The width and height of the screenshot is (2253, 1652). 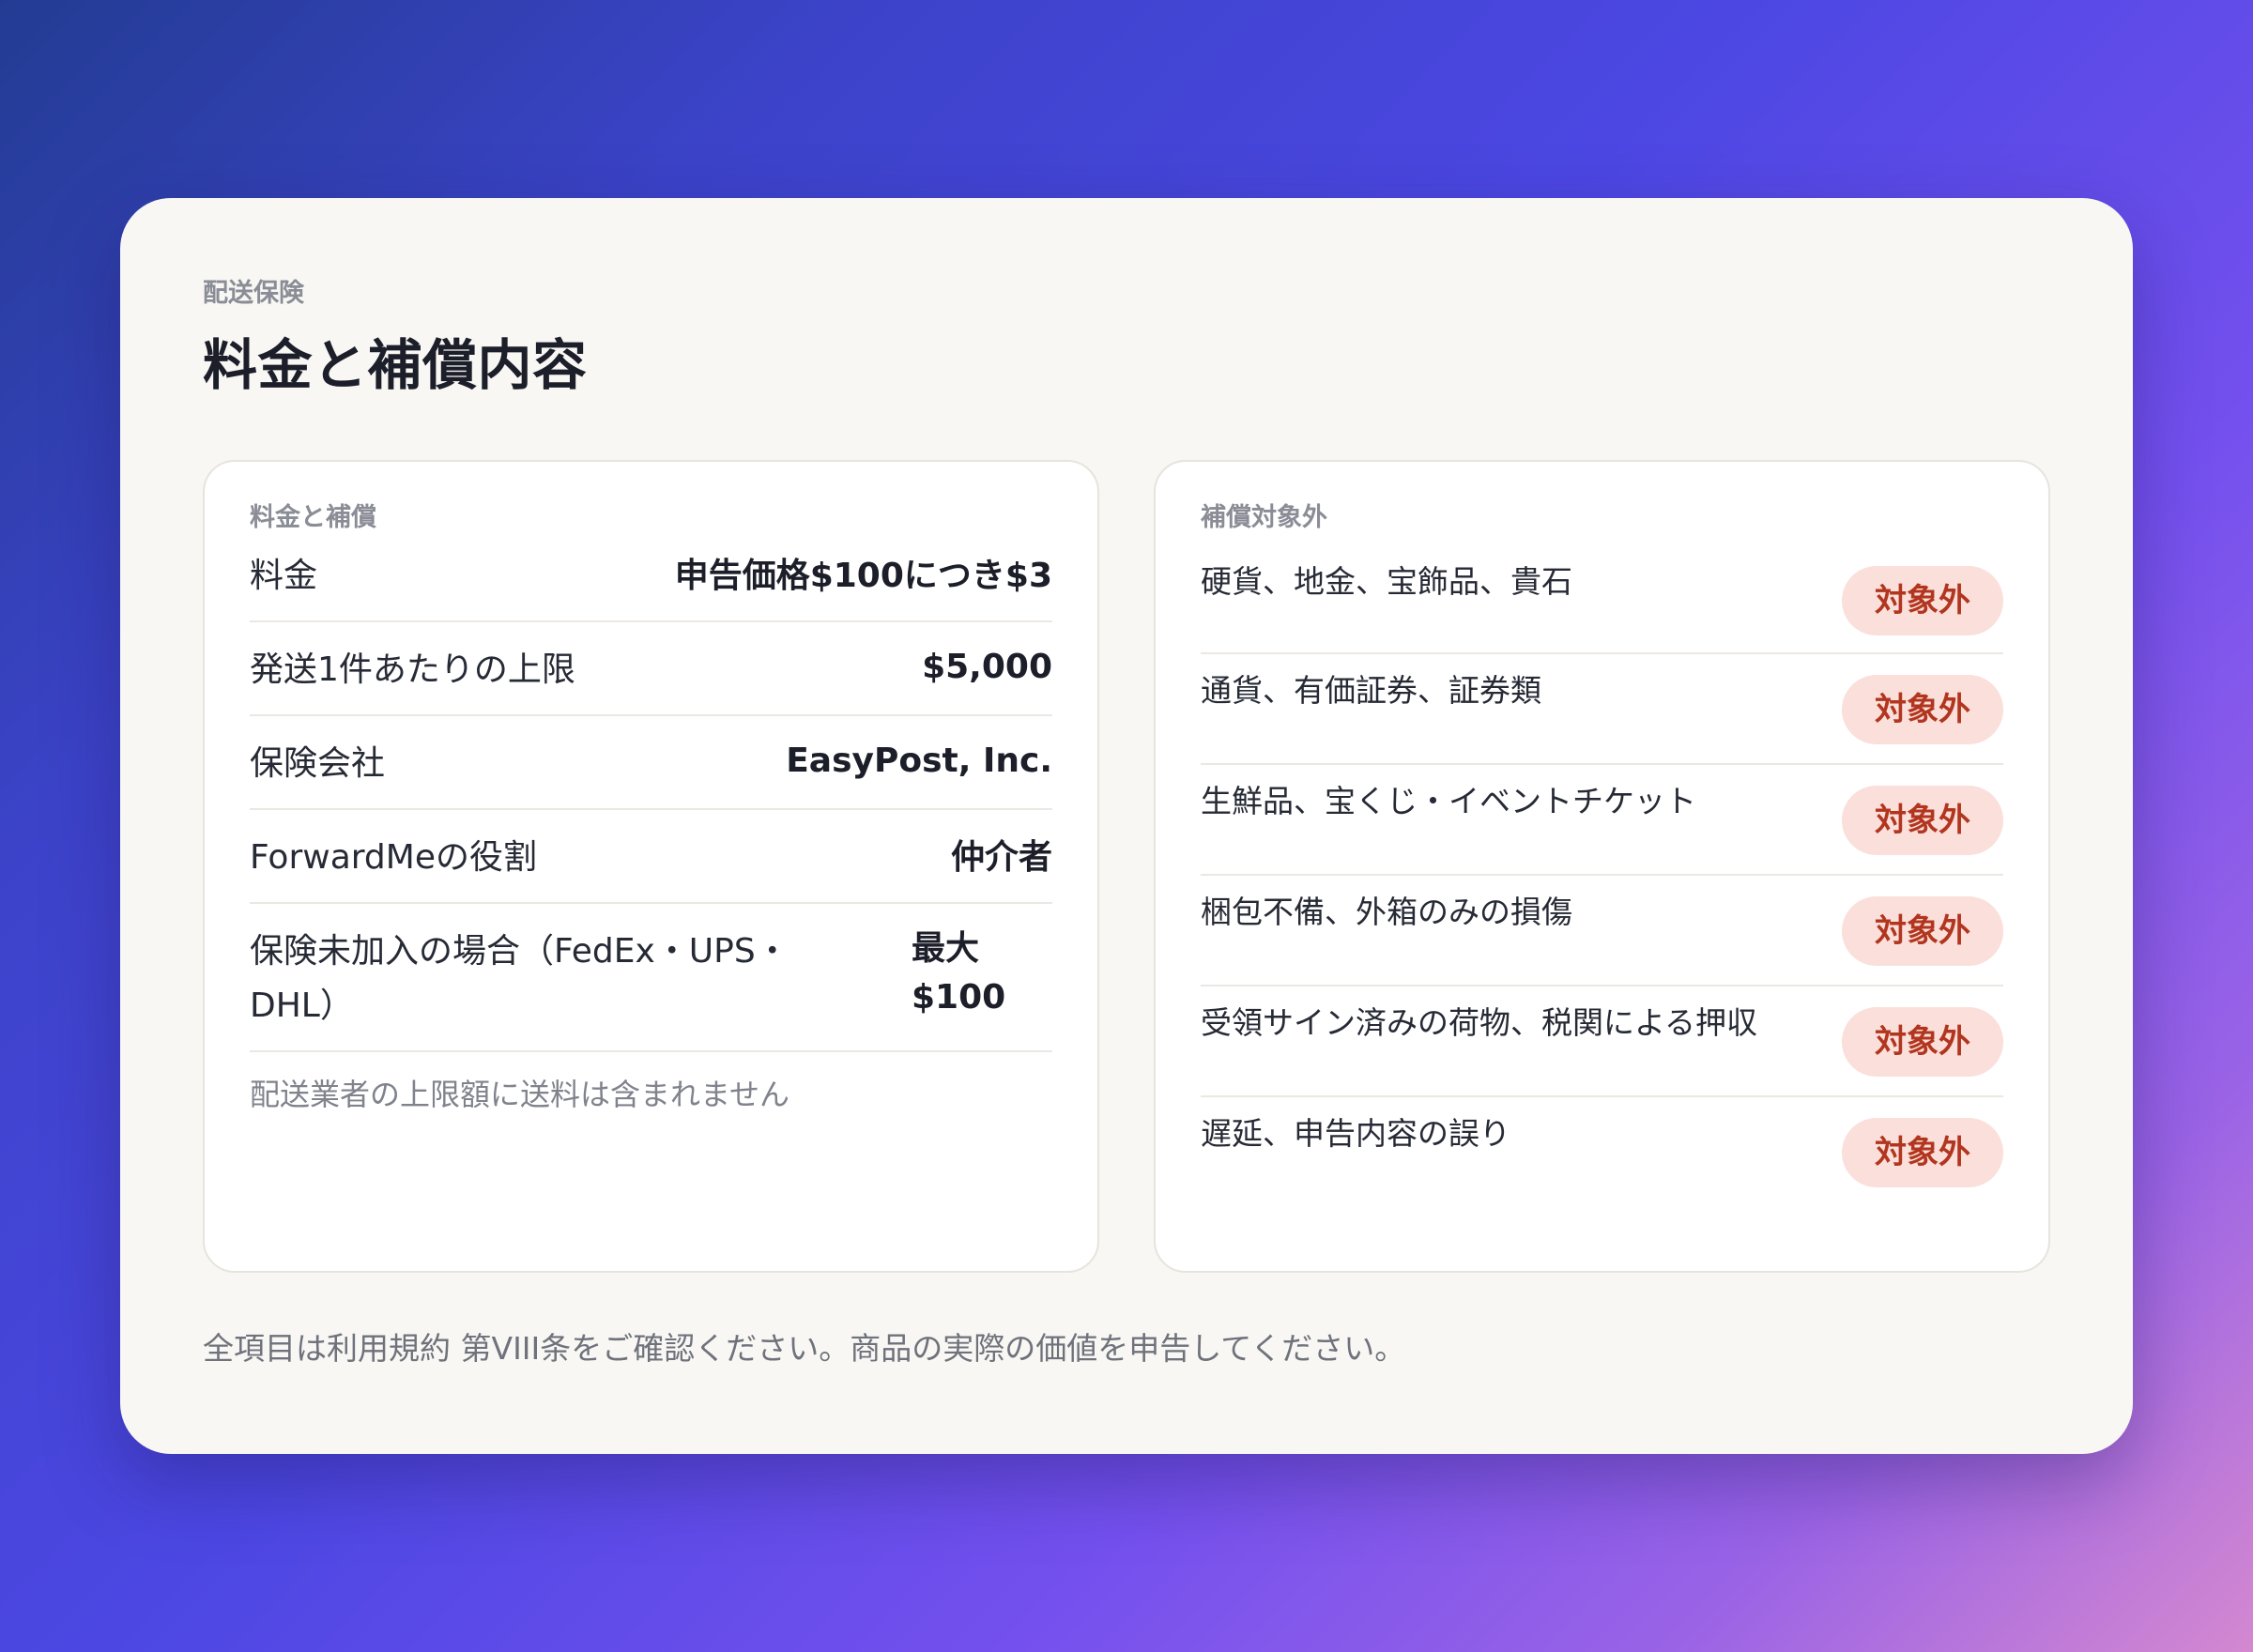 I want to click on coverage-row-uninsured: 保険未加入の場合（FedEx・UPS・DHL） 最大 $100, so click(x=651, y=978).